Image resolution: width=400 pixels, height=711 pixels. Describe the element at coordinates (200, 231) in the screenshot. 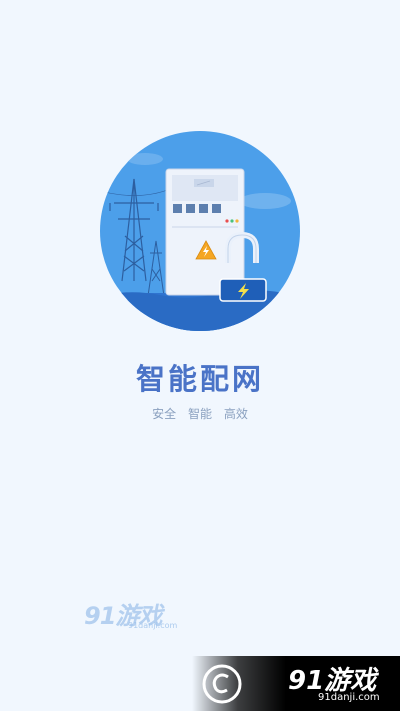

I see `electrical-cabinet-illustration` at that location.